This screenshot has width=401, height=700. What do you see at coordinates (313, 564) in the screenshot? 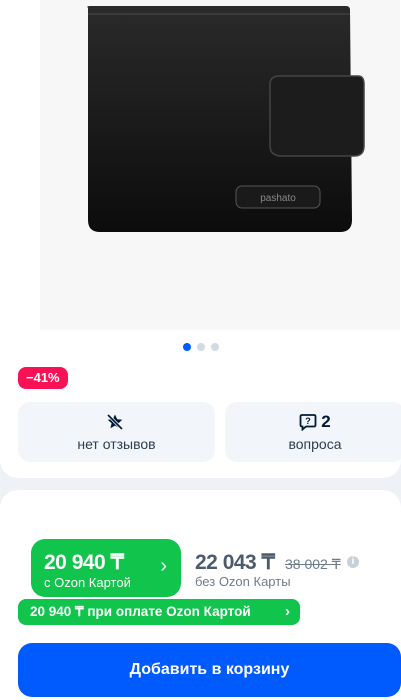
I see `old-price: 38 002 ₸` at bounding box center [313, 564].